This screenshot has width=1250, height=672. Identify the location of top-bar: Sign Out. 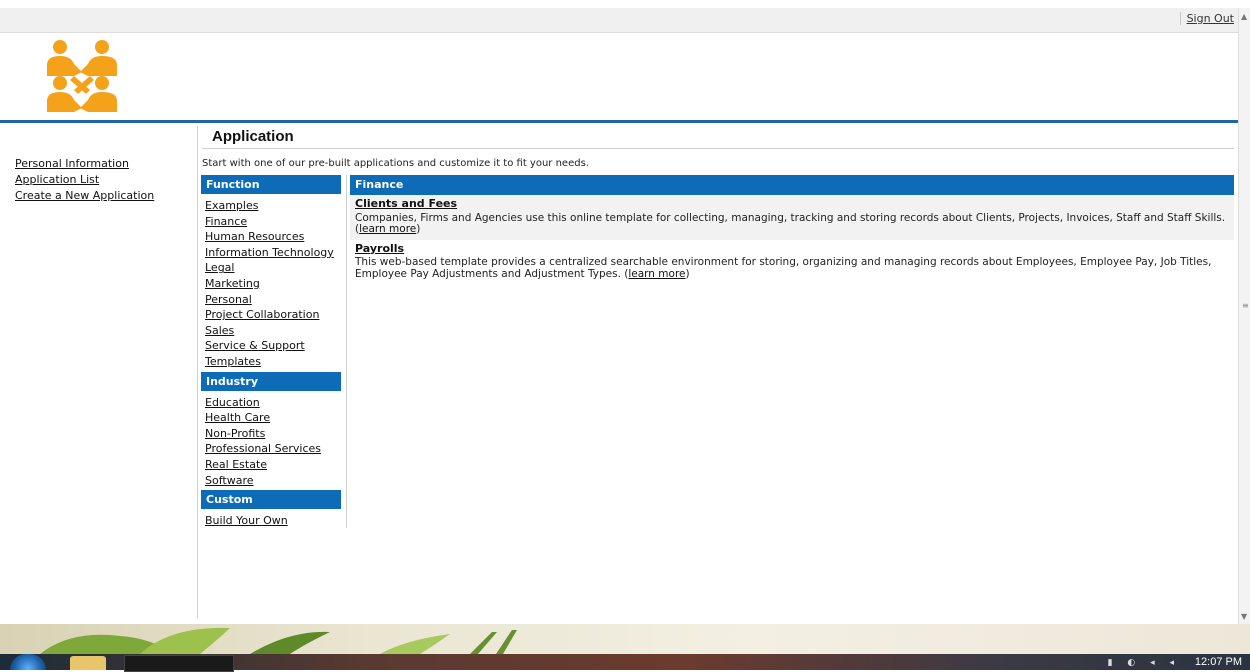
(619, 20).